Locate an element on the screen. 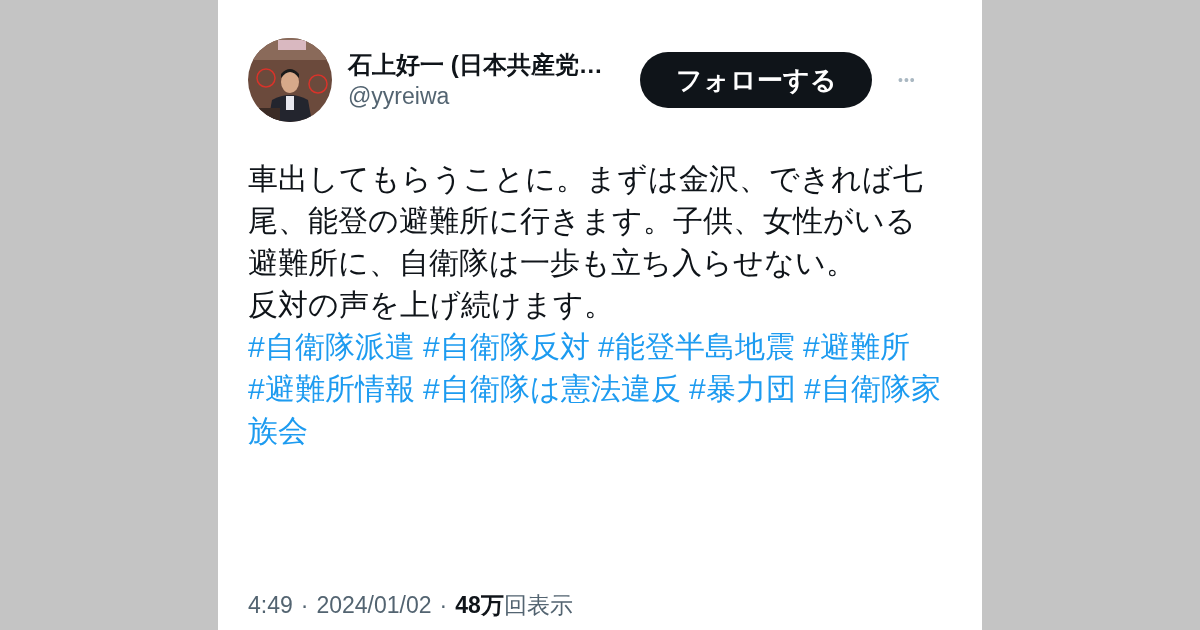  author-handle: @yyreiwa is located at coordinates (493, 96).